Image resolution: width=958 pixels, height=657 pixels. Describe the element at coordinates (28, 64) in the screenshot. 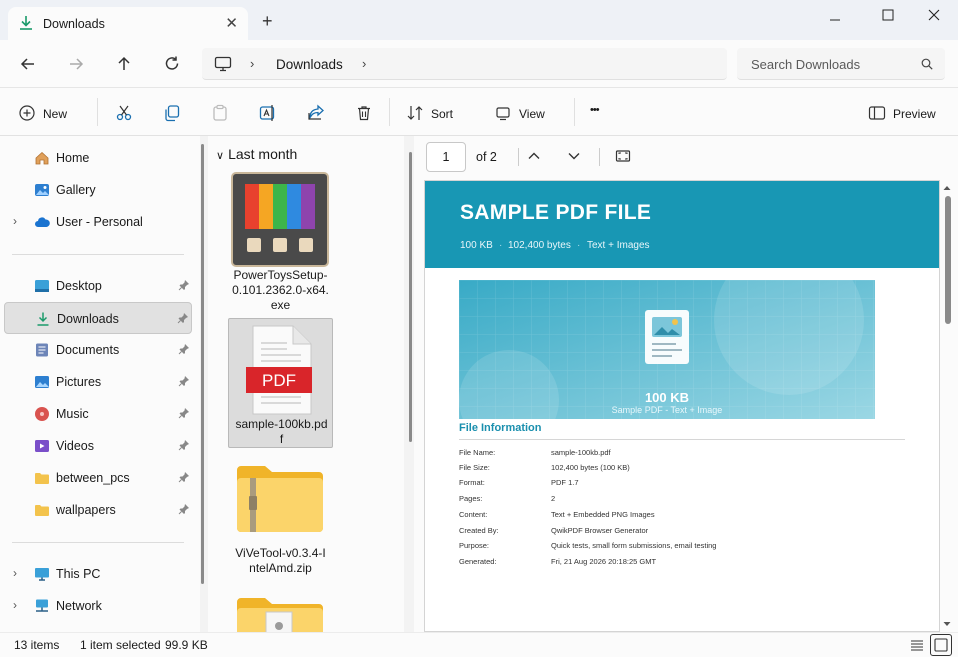

I see `back-arrow-icon` at that location.